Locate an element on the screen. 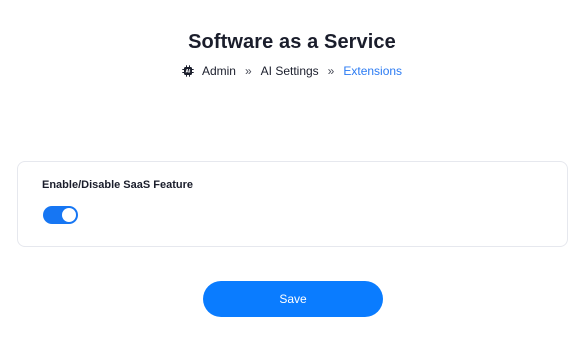  page-title: Software as a Service is located at coordinates (292, 42).